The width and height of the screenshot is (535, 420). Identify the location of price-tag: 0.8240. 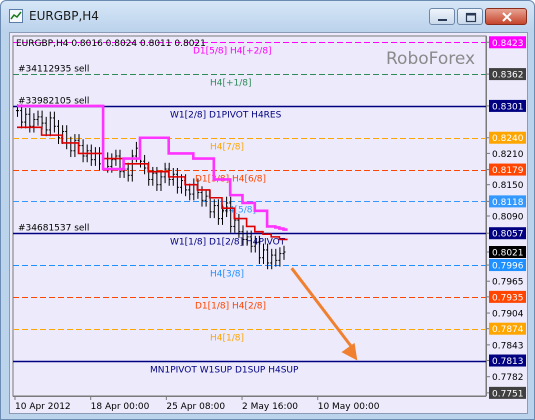
(508, 139).